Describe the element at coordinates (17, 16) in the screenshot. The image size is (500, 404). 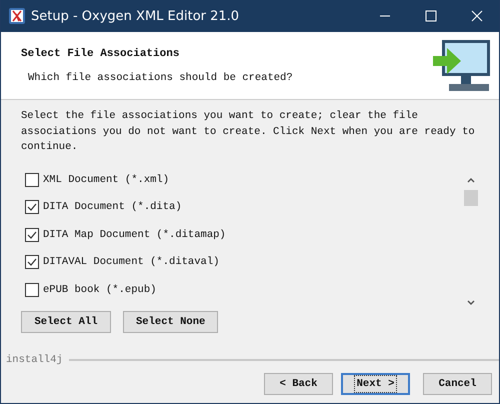
I see `app-icon` at that location.